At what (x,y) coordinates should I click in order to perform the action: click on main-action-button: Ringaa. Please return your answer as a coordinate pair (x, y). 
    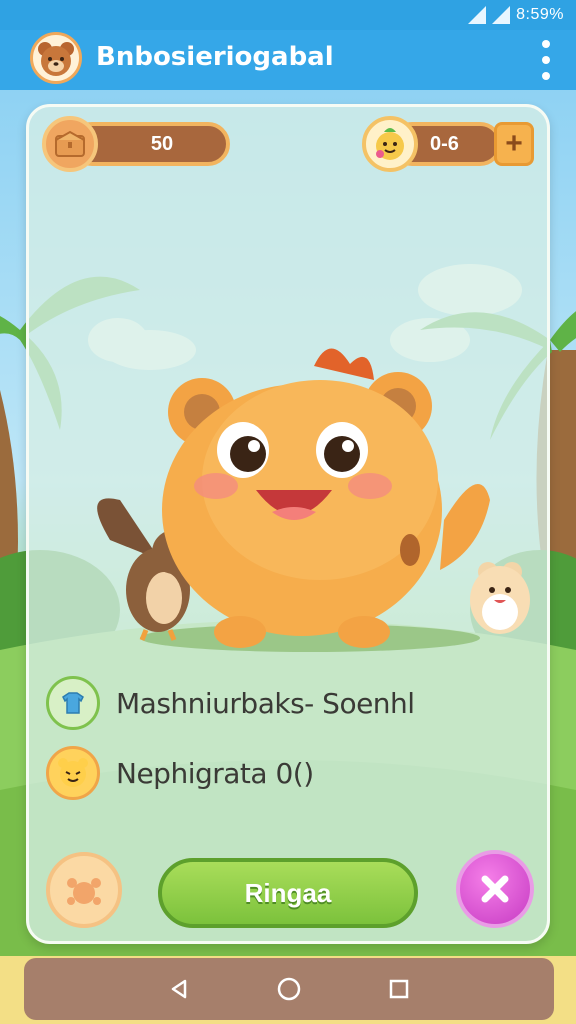
    Looking at the image, I should click on (288, 893).